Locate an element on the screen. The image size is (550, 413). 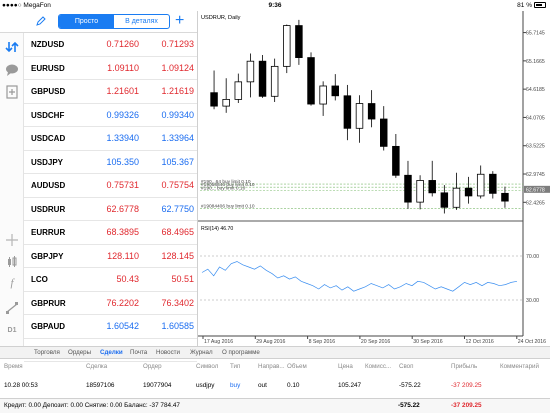
quote-row-nzdusd: NZDUSD 0.71260 0.71293 is located at coordinates (110, 45).